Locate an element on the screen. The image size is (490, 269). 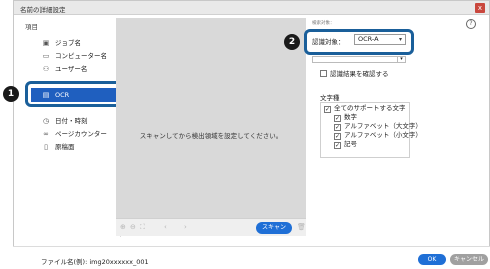
confirm-result-label: 認識結果を確認する is located at coordinates (359, 74).